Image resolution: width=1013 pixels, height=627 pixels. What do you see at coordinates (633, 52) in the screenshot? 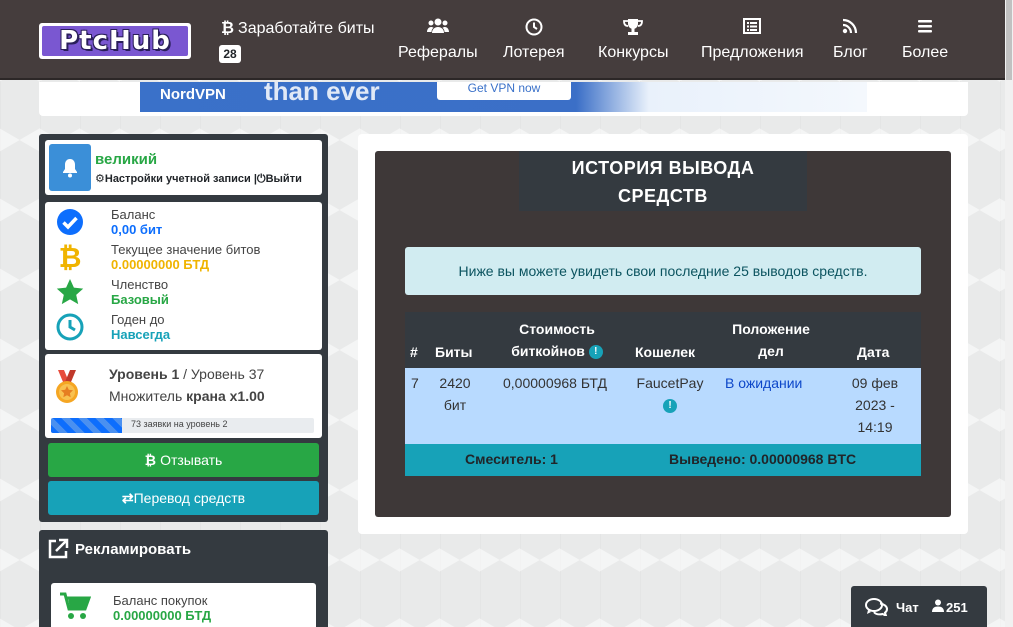
I see `nav-contests-label: Конкурсы` at bounding box center [633, 52].